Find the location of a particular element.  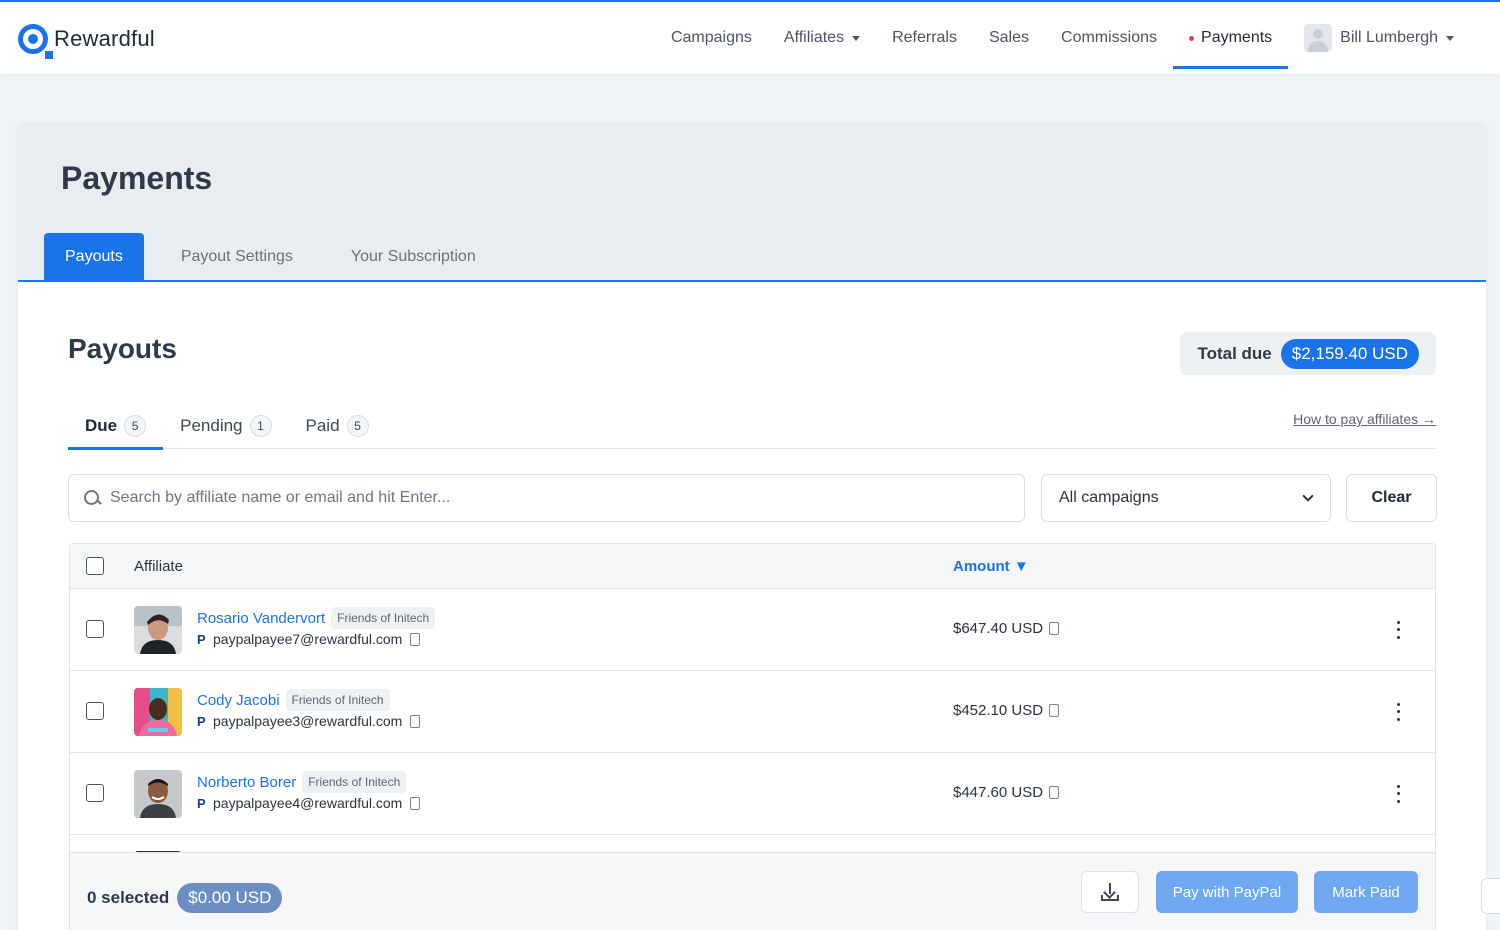

nav-label: Payments is located at coordinates (1237, 37).